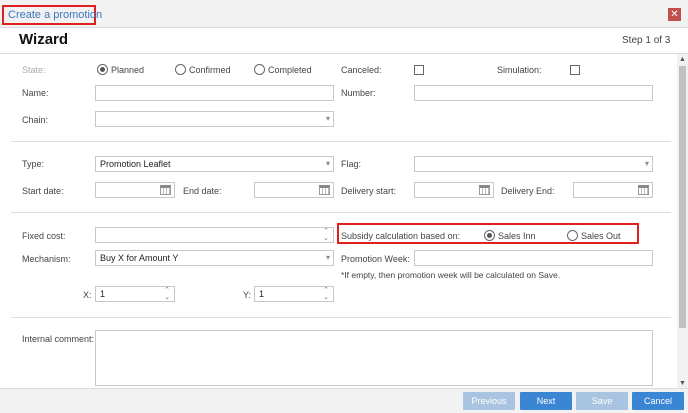  What do you see at coordinates (294, 190) in the screenshot?
I see `end-date-input` at bounding box center [294, 190].